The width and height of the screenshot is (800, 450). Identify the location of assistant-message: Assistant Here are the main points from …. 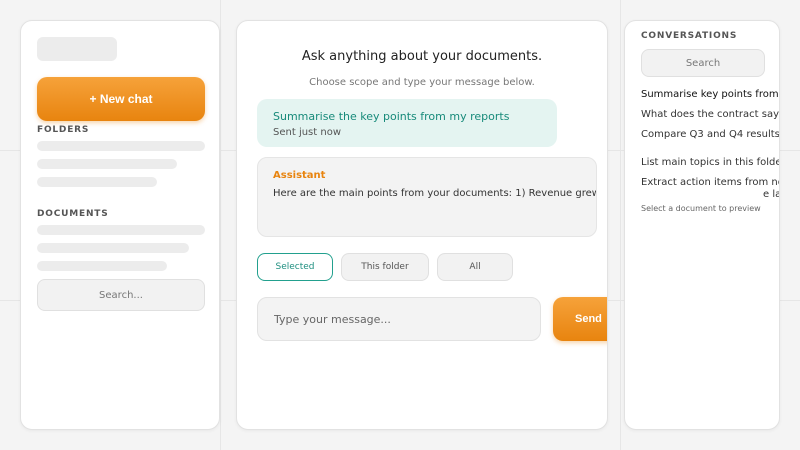
(427, 197).